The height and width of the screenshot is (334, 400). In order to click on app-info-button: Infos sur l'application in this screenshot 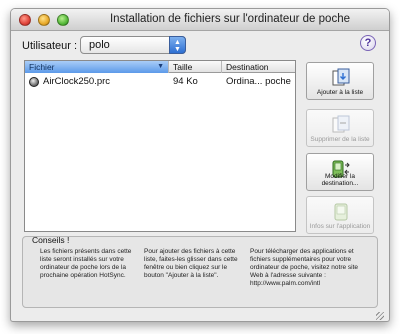, I will do `click(340, 215)`.